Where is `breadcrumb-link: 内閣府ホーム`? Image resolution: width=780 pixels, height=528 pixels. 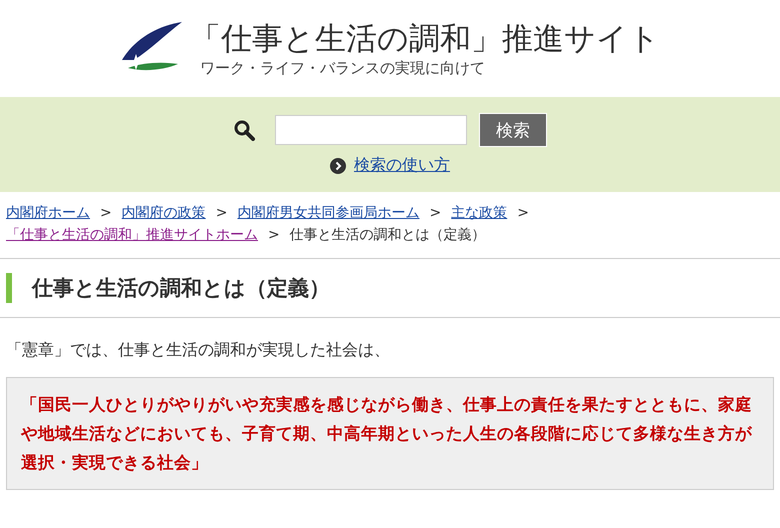 breadcrumb-link: 内閣府ホーム is located at coordinates (48, 213).